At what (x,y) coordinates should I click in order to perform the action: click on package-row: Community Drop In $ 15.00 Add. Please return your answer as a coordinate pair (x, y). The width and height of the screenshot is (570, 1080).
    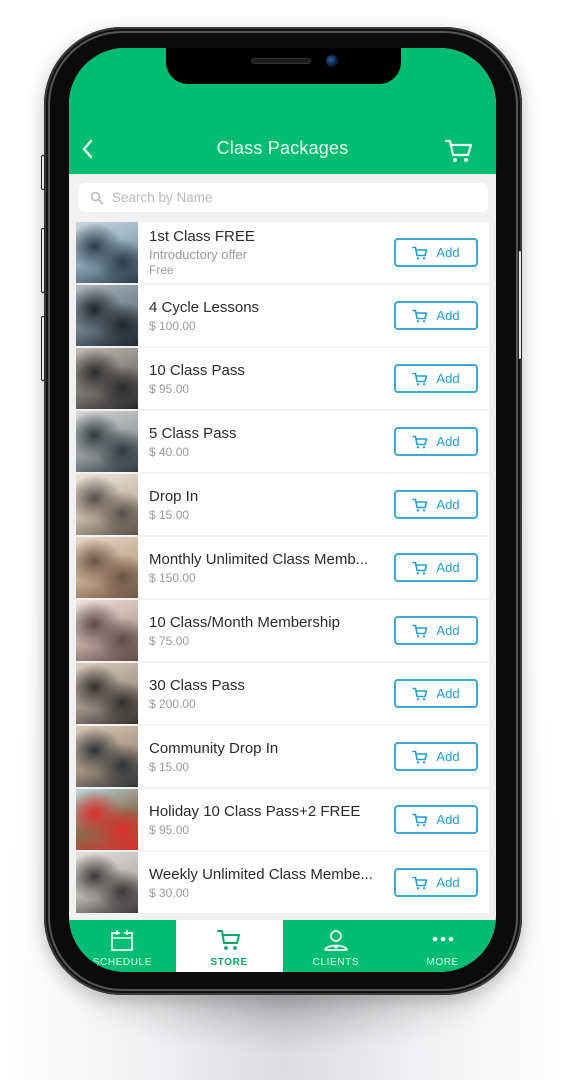
    Looking at the image, I should click on (282, 756).